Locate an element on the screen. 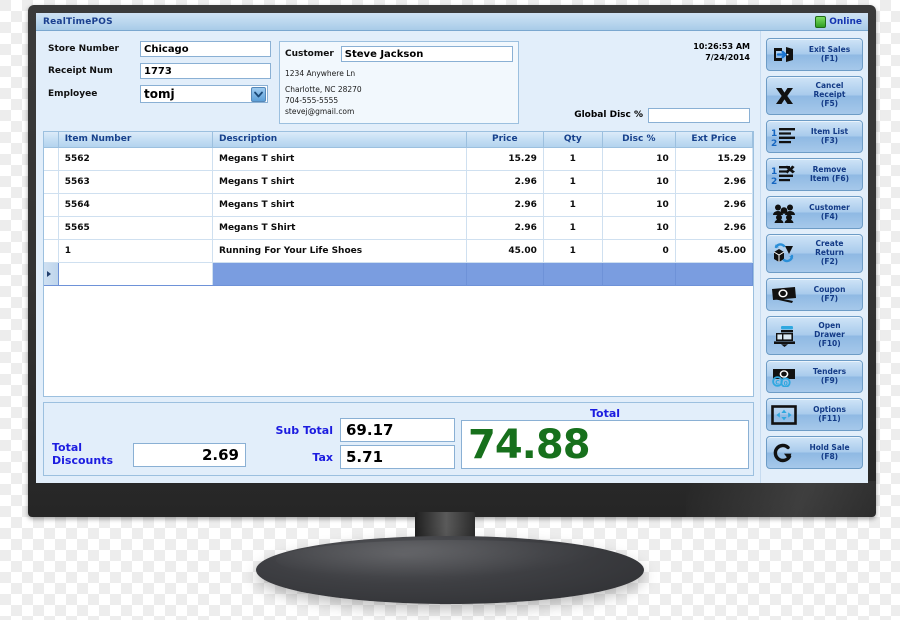 This screenshot has width=900, height=620. svg-text: 1 is located at coordinates (774, 172).